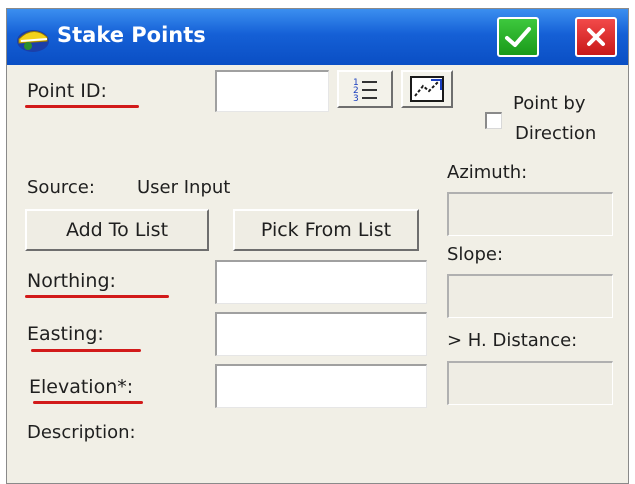 The height and width of the screenshot is (484, 635). I want to click on slope-field, so click(530, 296).